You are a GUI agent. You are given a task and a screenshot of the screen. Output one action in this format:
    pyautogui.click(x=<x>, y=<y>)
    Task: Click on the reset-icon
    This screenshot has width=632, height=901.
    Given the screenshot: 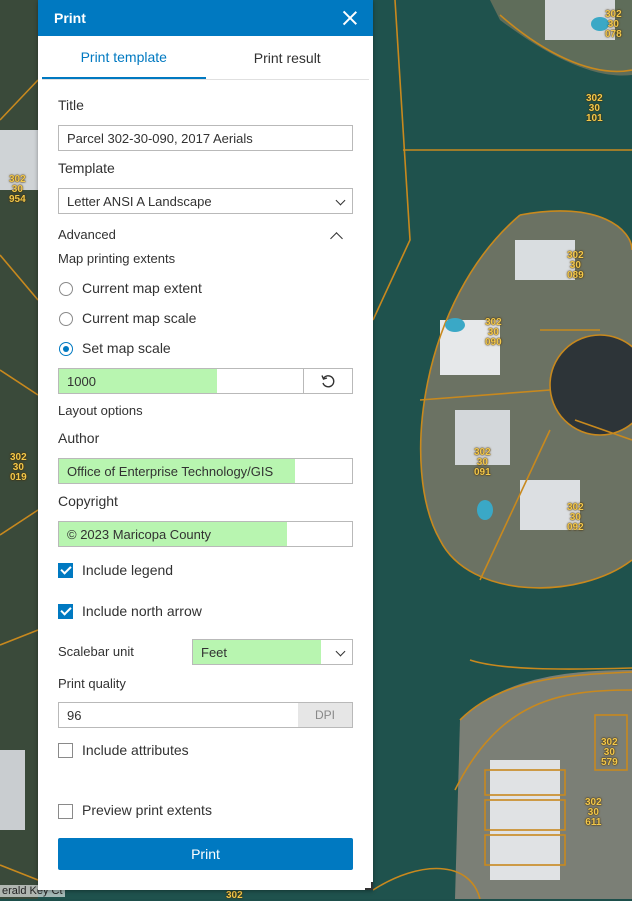 What is the action you would take?
    pyautogui.click(x=328, y=381)
    